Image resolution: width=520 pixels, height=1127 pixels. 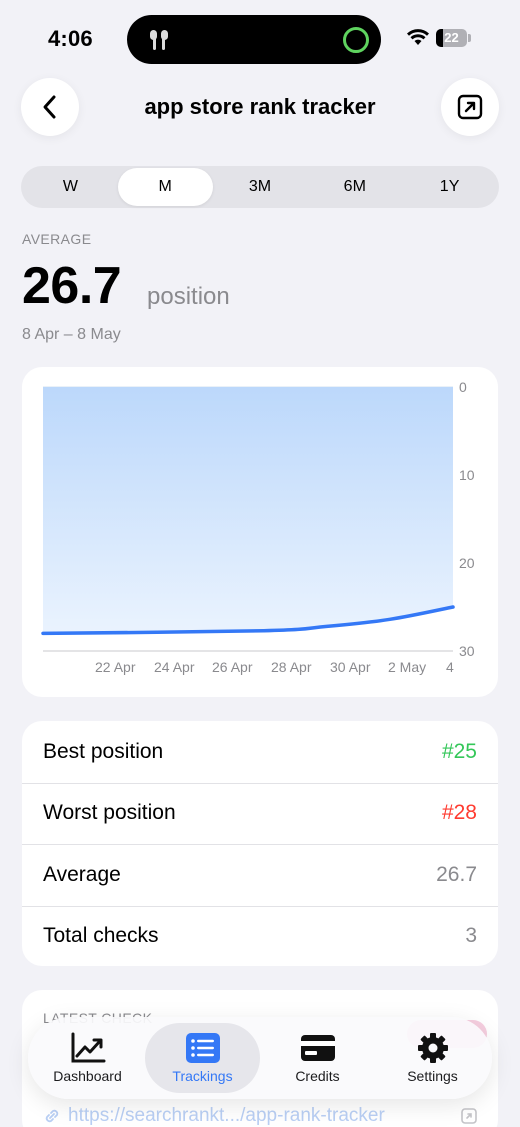 What do you see at coordinates (52, 1116) in the screenshot?
I see `link-icon` at bounding box center [52, 1116].